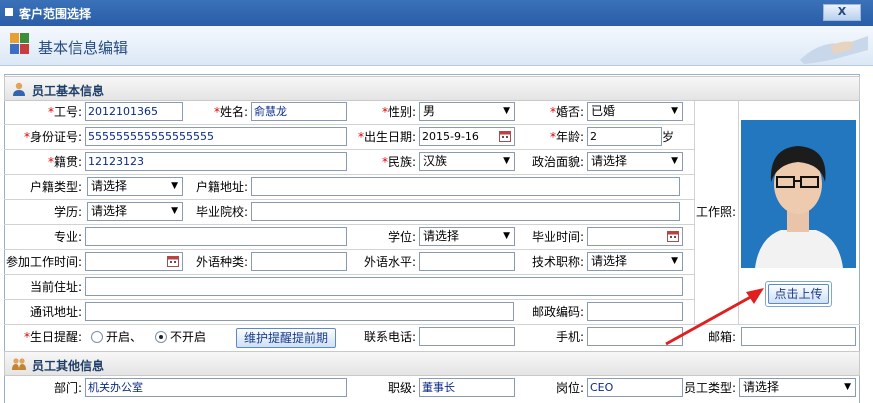 This screenshot has height=403, width=873. What do you see at coordinates (635, 111) in the screenshot?
I see `married-select: 已婚 ▼` at bounding box center [635, 111].